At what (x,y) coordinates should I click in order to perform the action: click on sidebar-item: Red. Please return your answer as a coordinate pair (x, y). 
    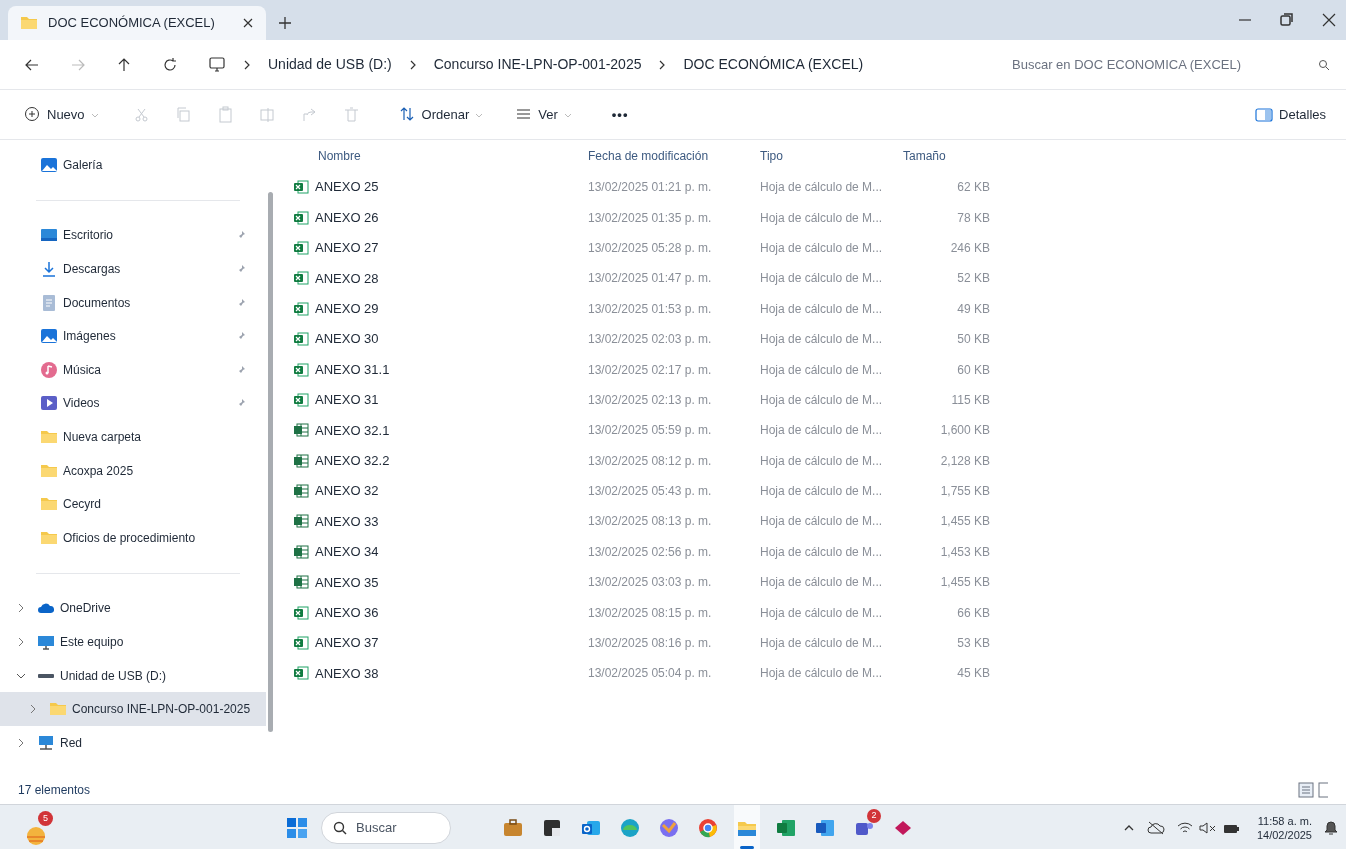
    Looking at the image, I should click on (133, 742).